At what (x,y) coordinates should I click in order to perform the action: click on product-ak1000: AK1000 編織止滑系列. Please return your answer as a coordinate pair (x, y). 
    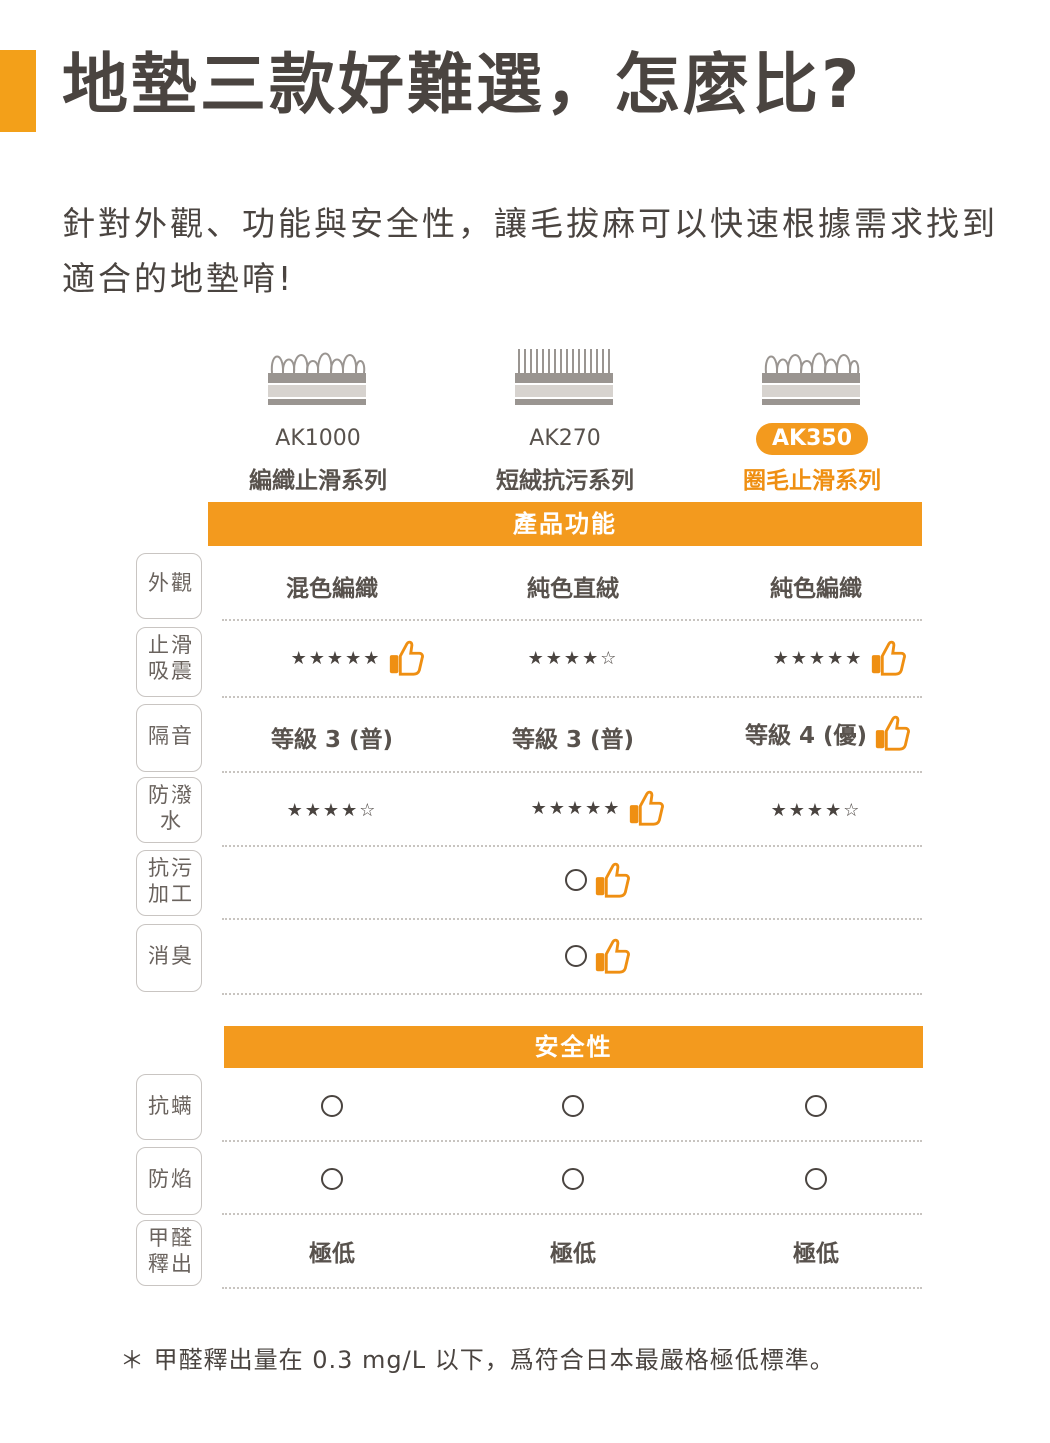
    Looking at the image, I should click on (318, 420).